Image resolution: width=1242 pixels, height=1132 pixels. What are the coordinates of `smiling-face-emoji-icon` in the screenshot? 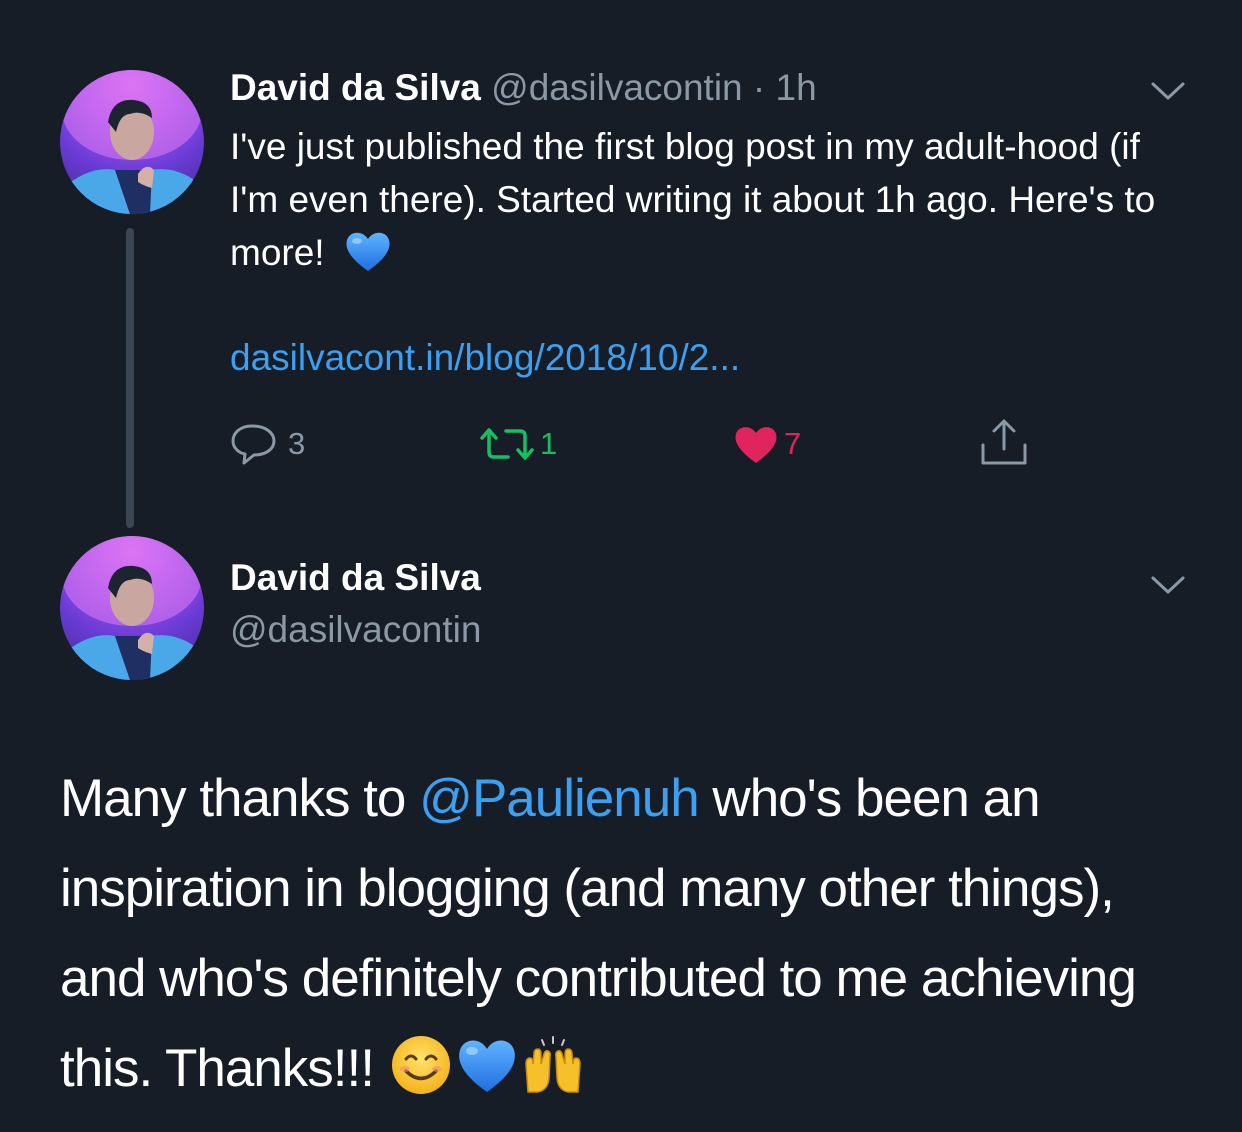 It's located at (421, 1065).